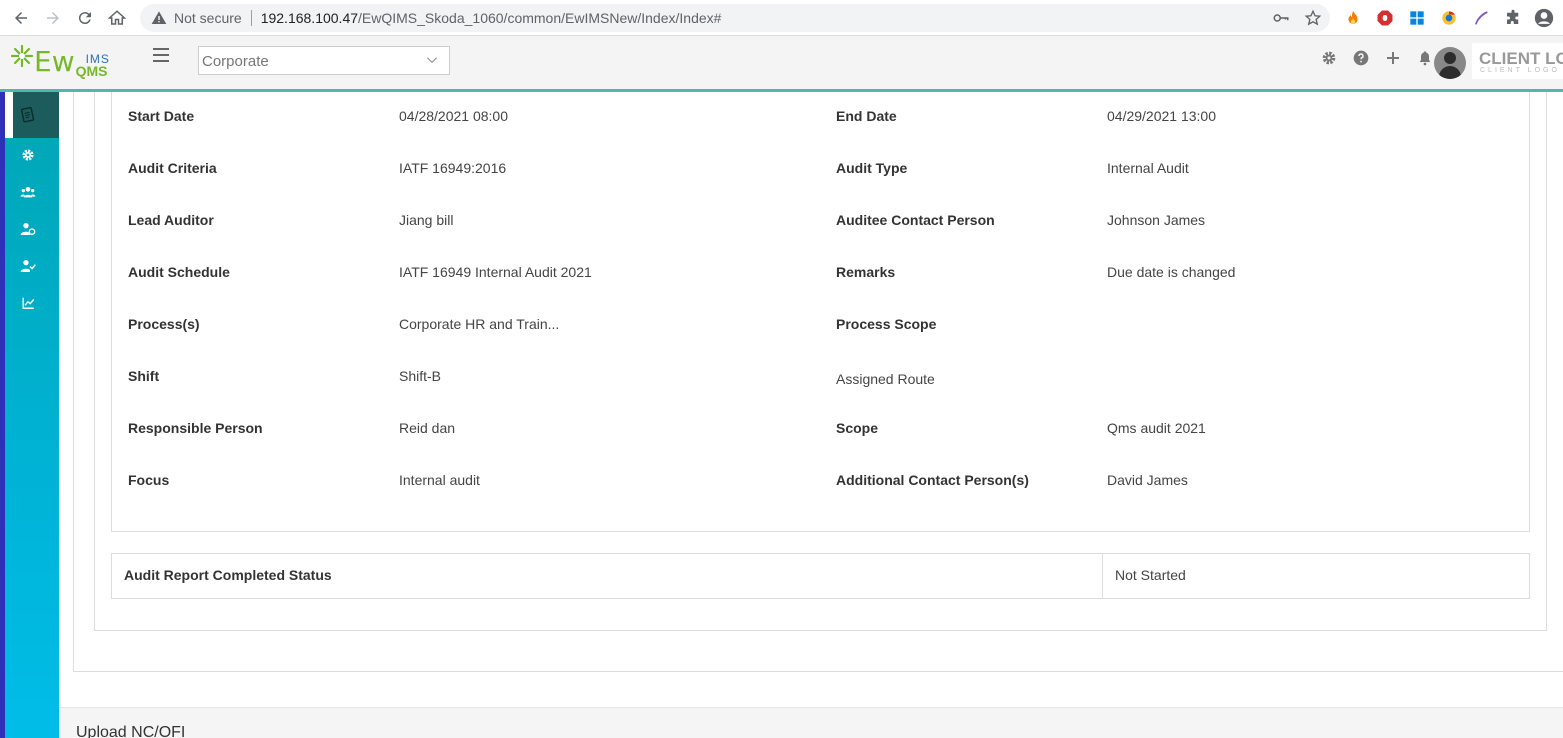  Describe the element at coordinates (495, 272) in the screenshot. I see `audit-schedule-value: IATF 16949 Internal Audit 2021` at that location.